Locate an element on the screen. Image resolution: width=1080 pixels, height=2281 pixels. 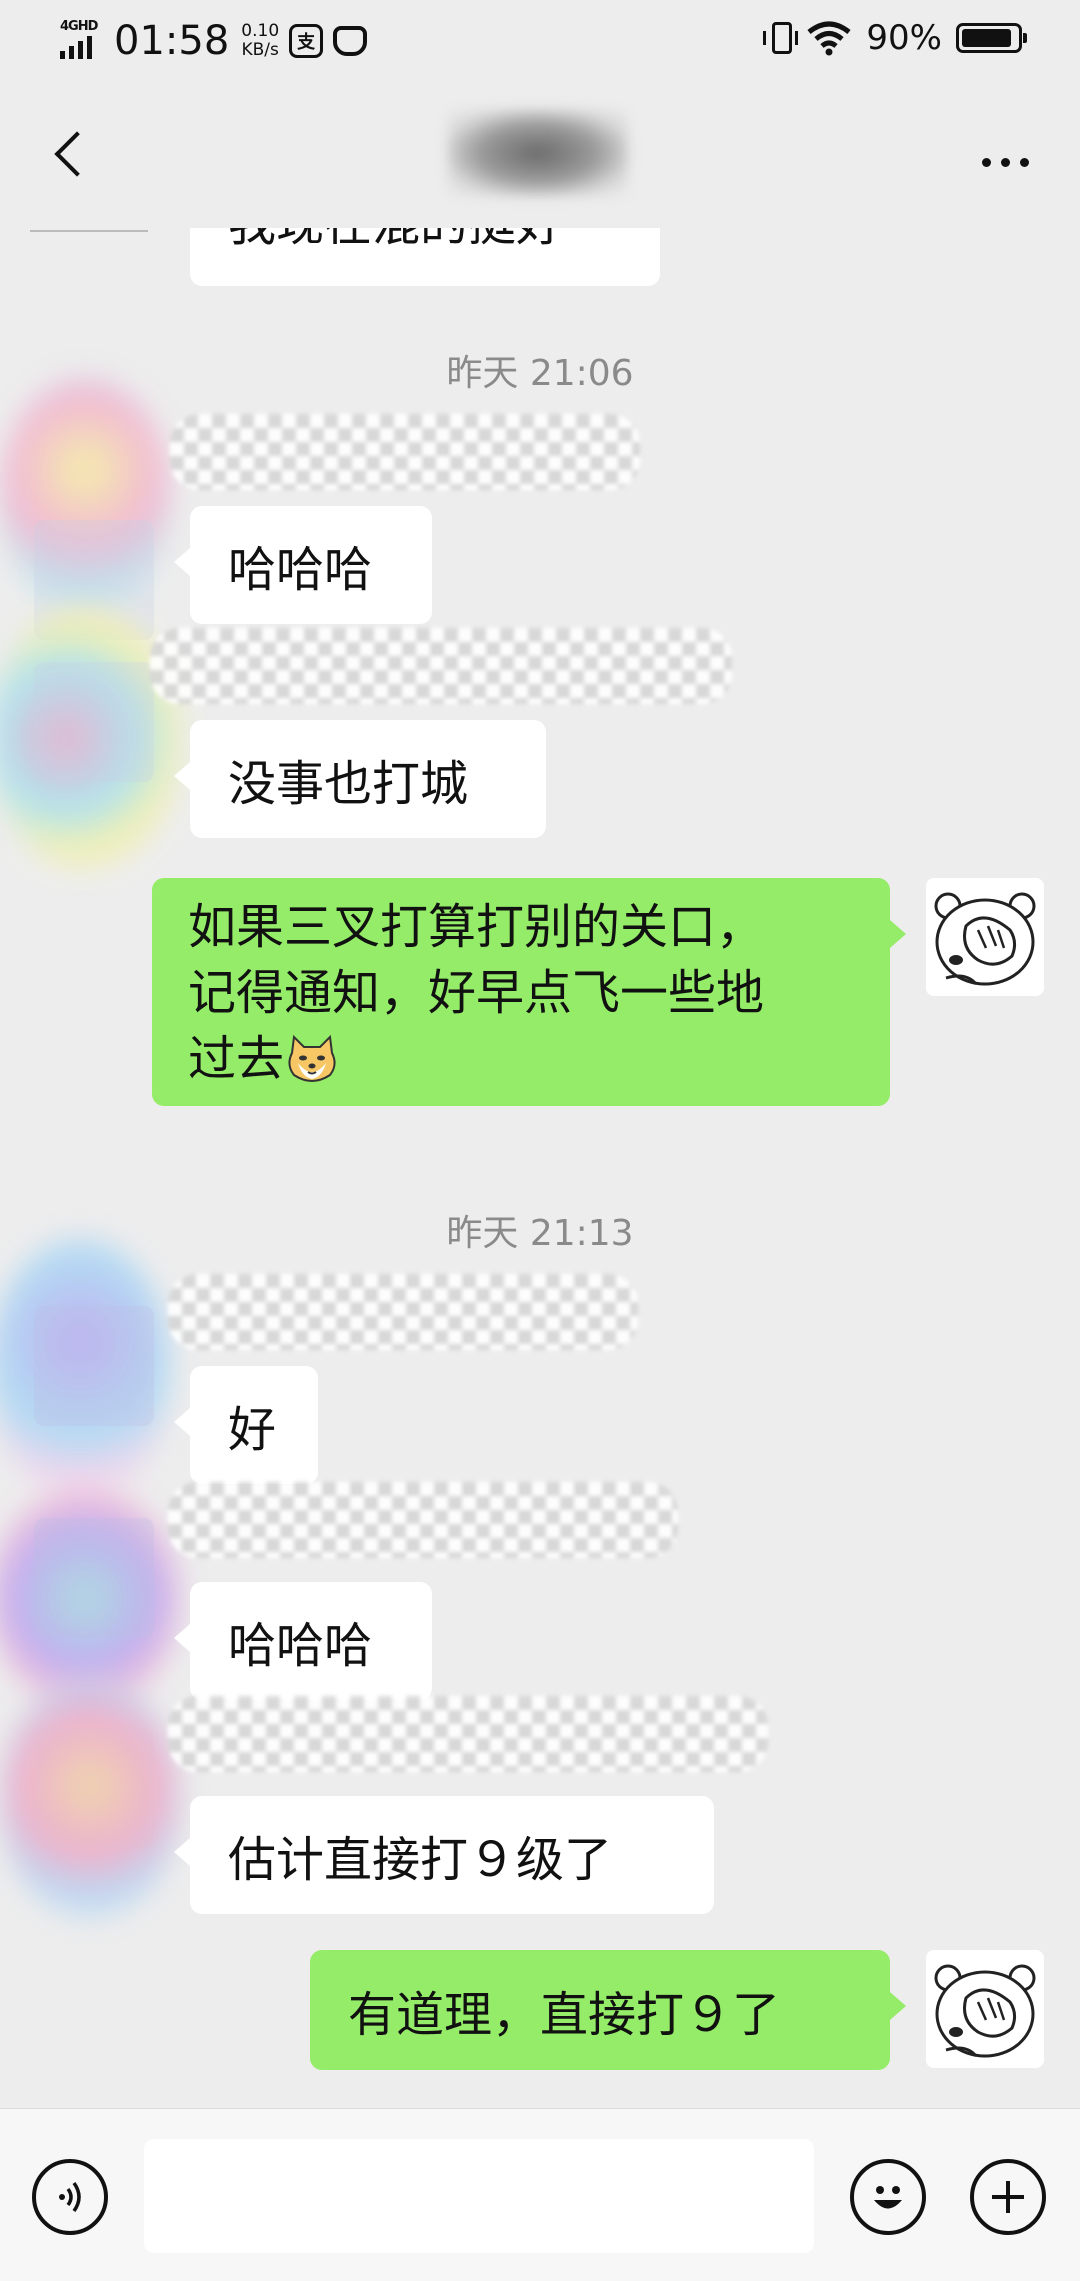
message-input is located at coordinates (479, 2196).